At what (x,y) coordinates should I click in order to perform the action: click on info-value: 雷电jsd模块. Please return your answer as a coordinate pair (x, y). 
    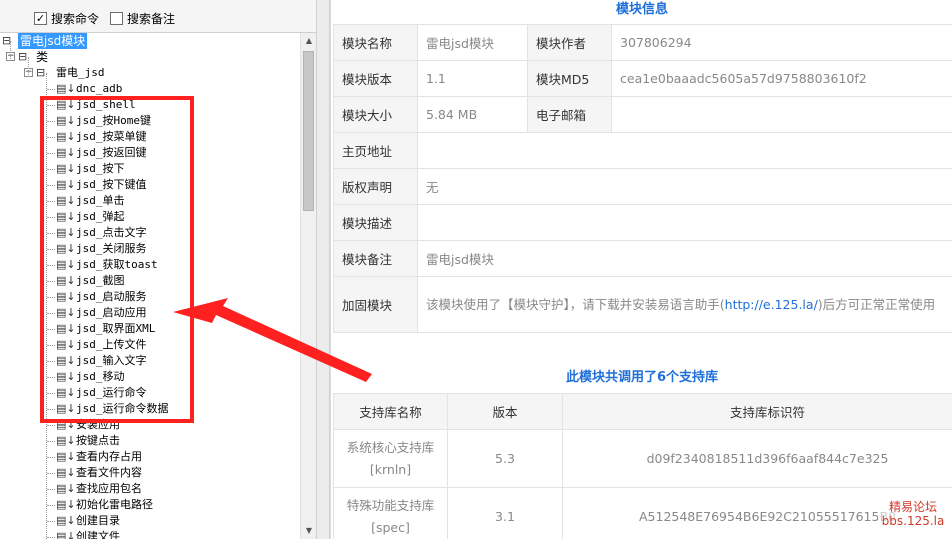
    Looking at the image, I should click on (684, 258).